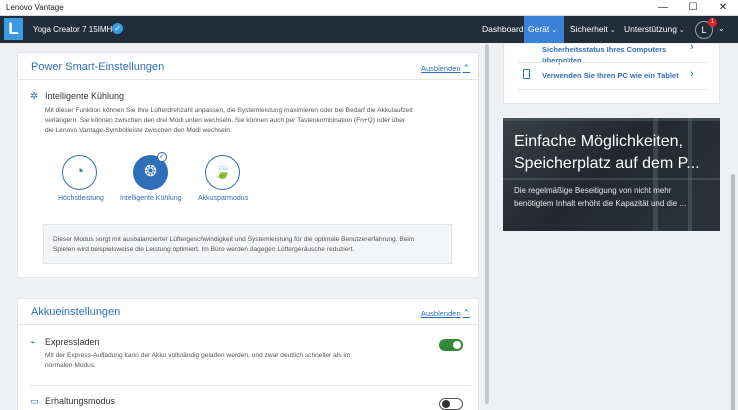 This screenshot has height=410, width=738. I want to click on notification-badge: 1, so click(712, 22).